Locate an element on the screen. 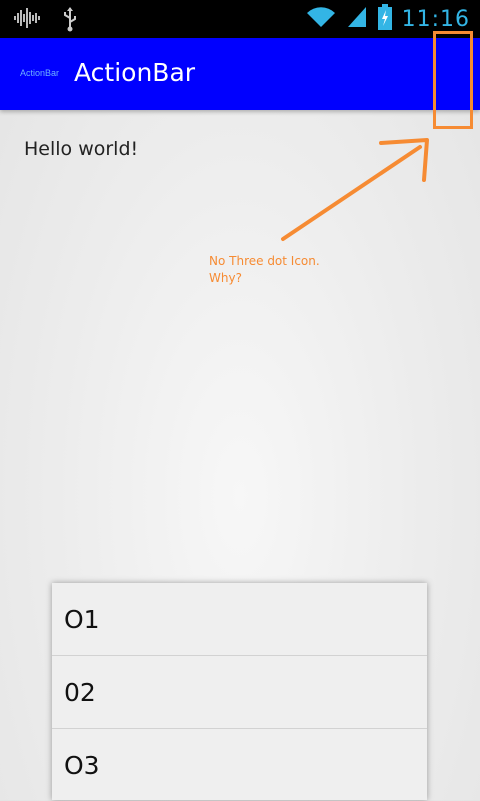 The height and width of the screenshot is (801, 480). annotation-line-1: No Three dot Icon. is located at coordinates (264, 261).